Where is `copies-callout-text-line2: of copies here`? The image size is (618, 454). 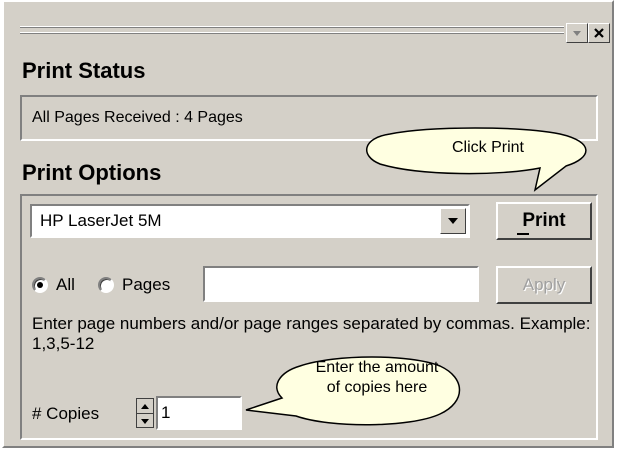
copies-callout-text-line2: of copies here is located at coordinates (377, 387).